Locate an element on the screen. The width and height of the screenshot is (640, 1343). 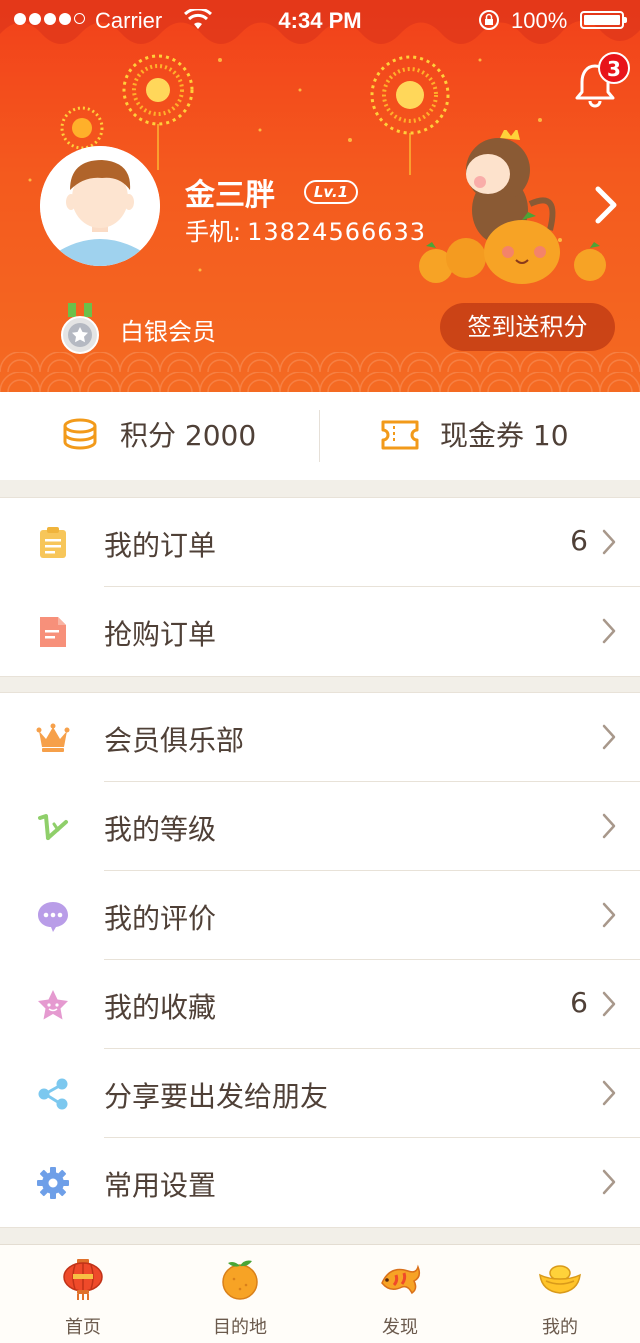
wave-pattern-decoration is located at coordinates (320, 372).